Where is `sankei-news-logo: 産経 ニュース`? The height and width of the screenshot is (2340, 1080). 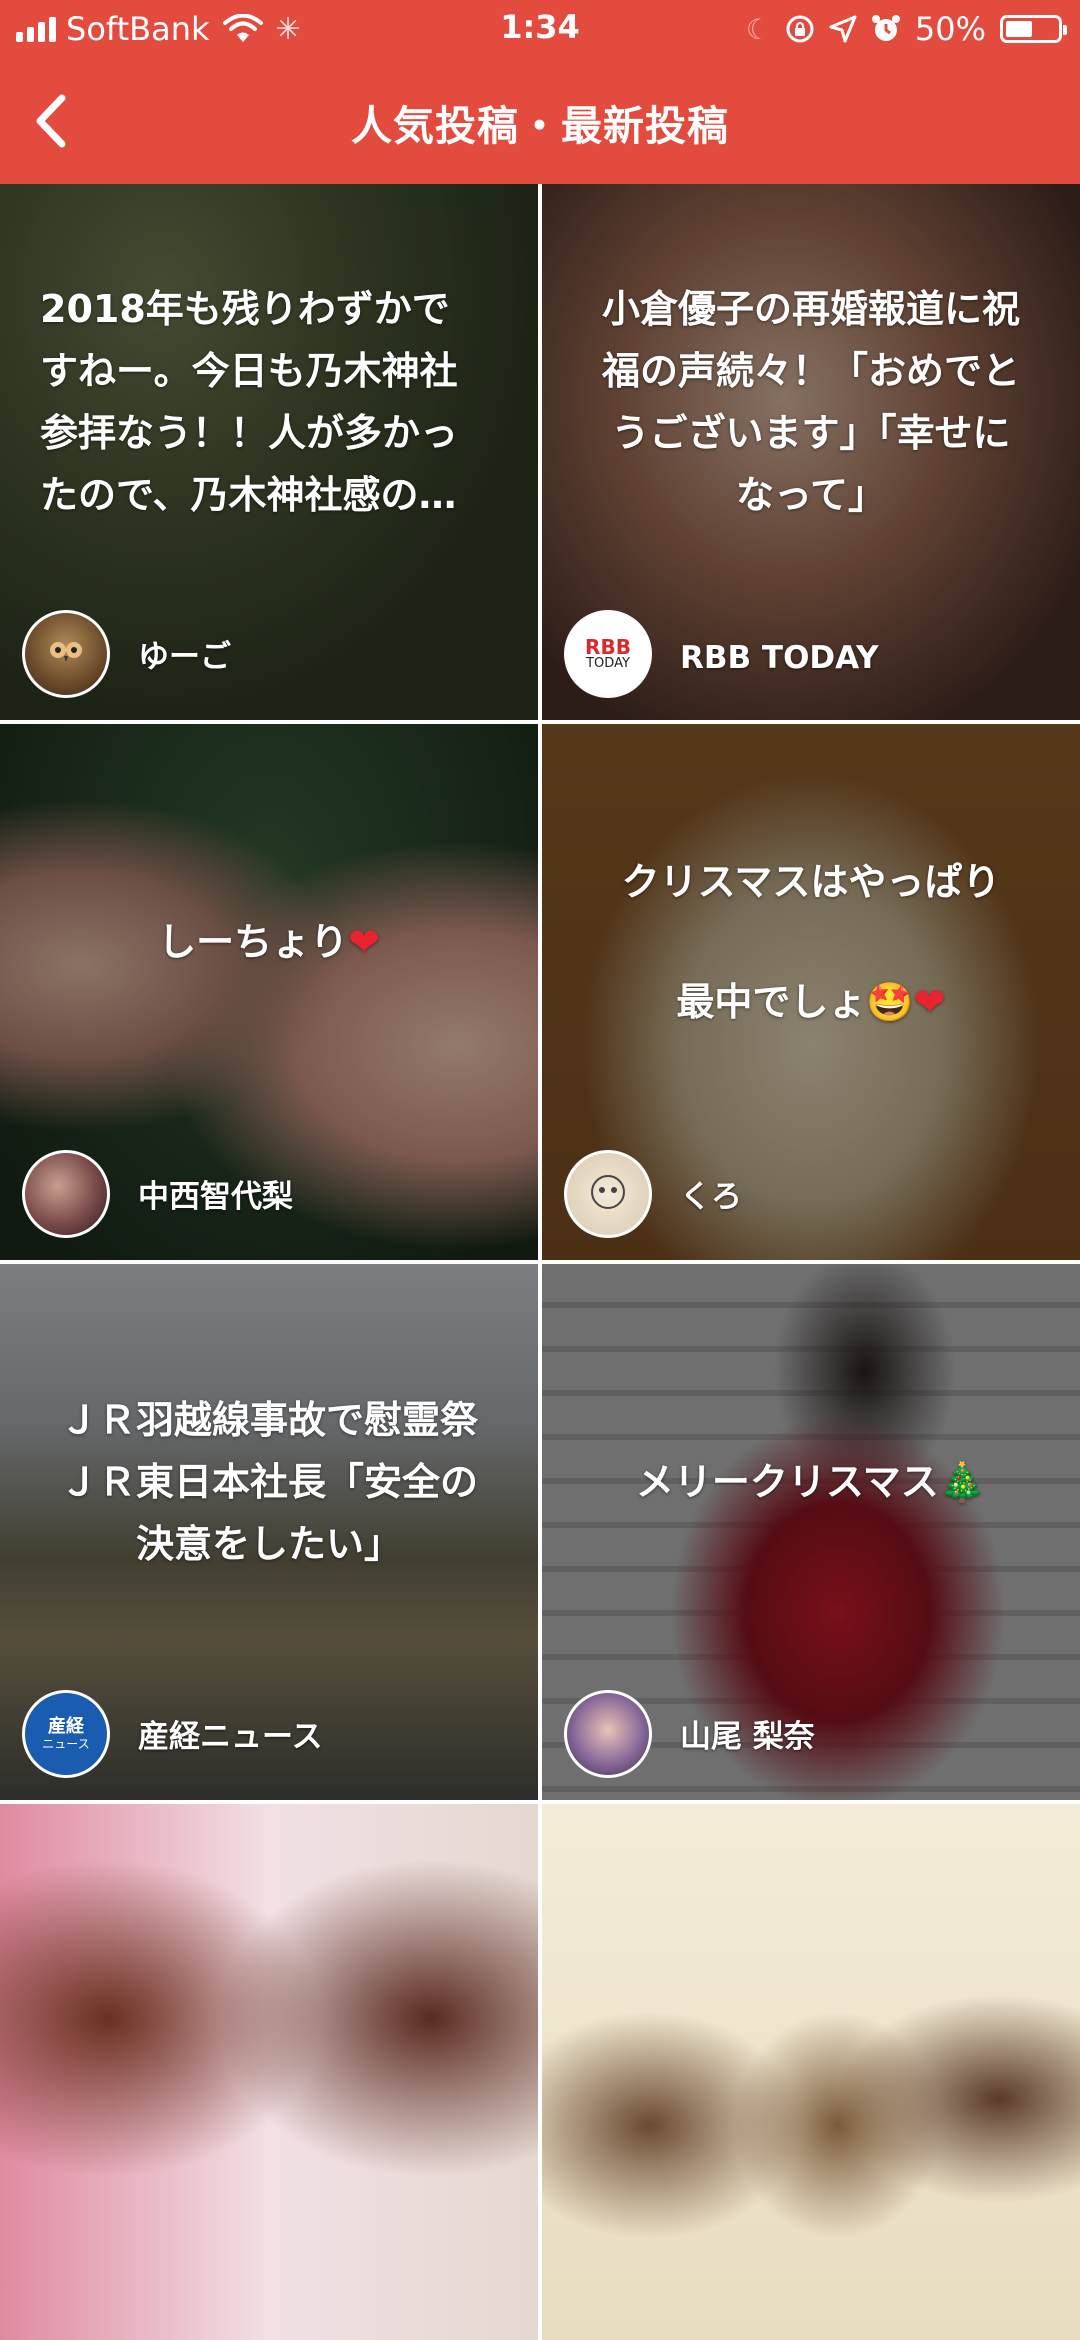 sankei-news-logo: 産経 ニュース is located at coordinates (66, 1734).